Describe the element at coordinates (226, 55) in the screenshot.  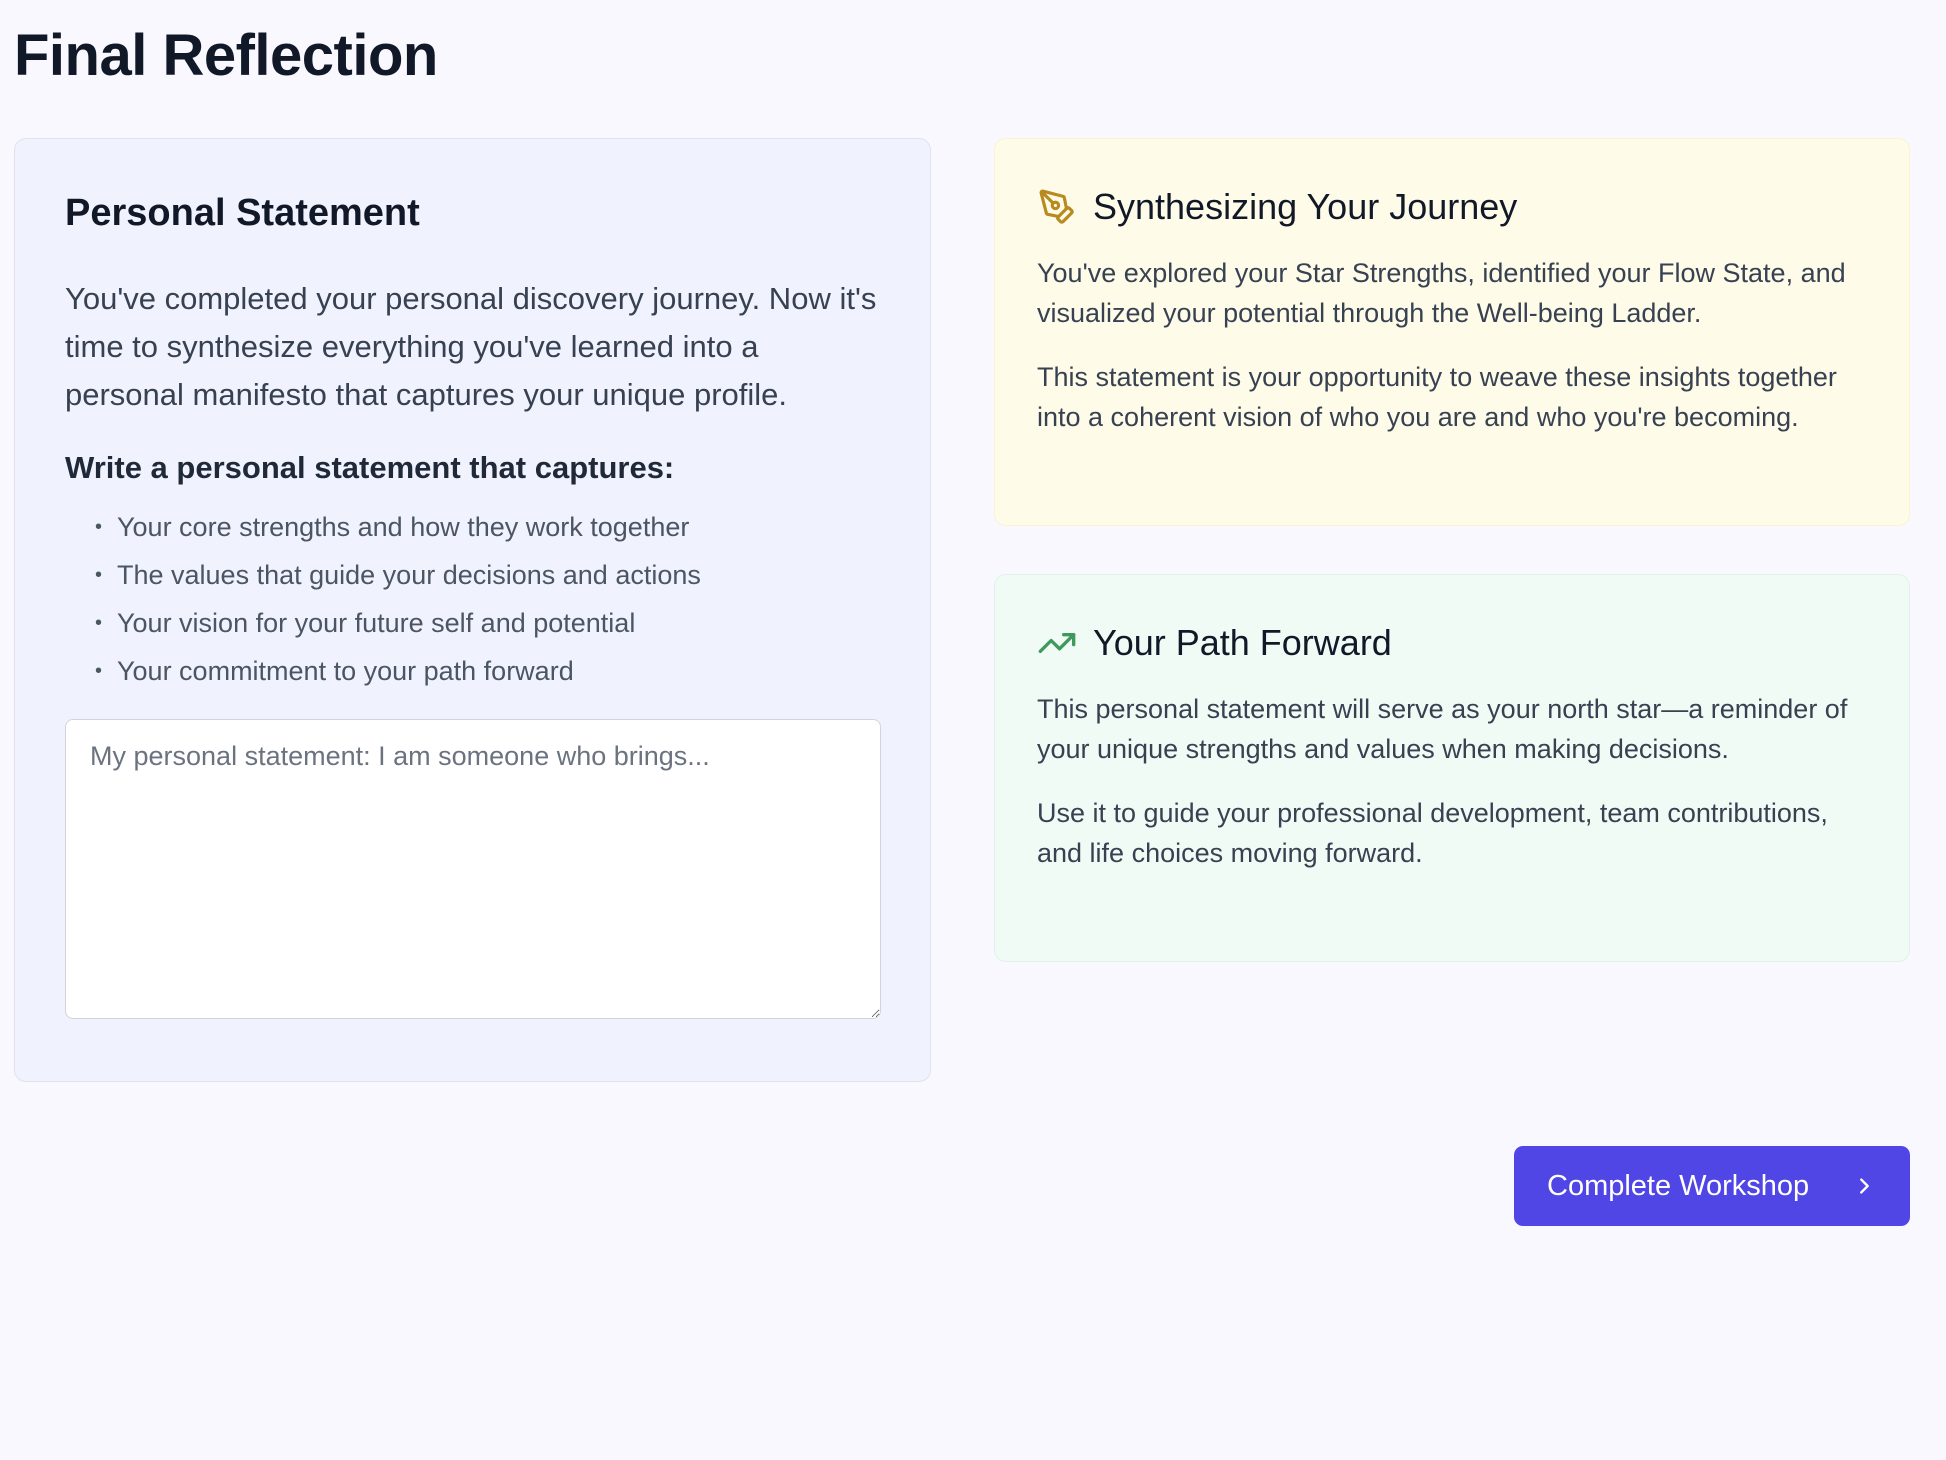
I see `page-title: Final Reflection` at that location.